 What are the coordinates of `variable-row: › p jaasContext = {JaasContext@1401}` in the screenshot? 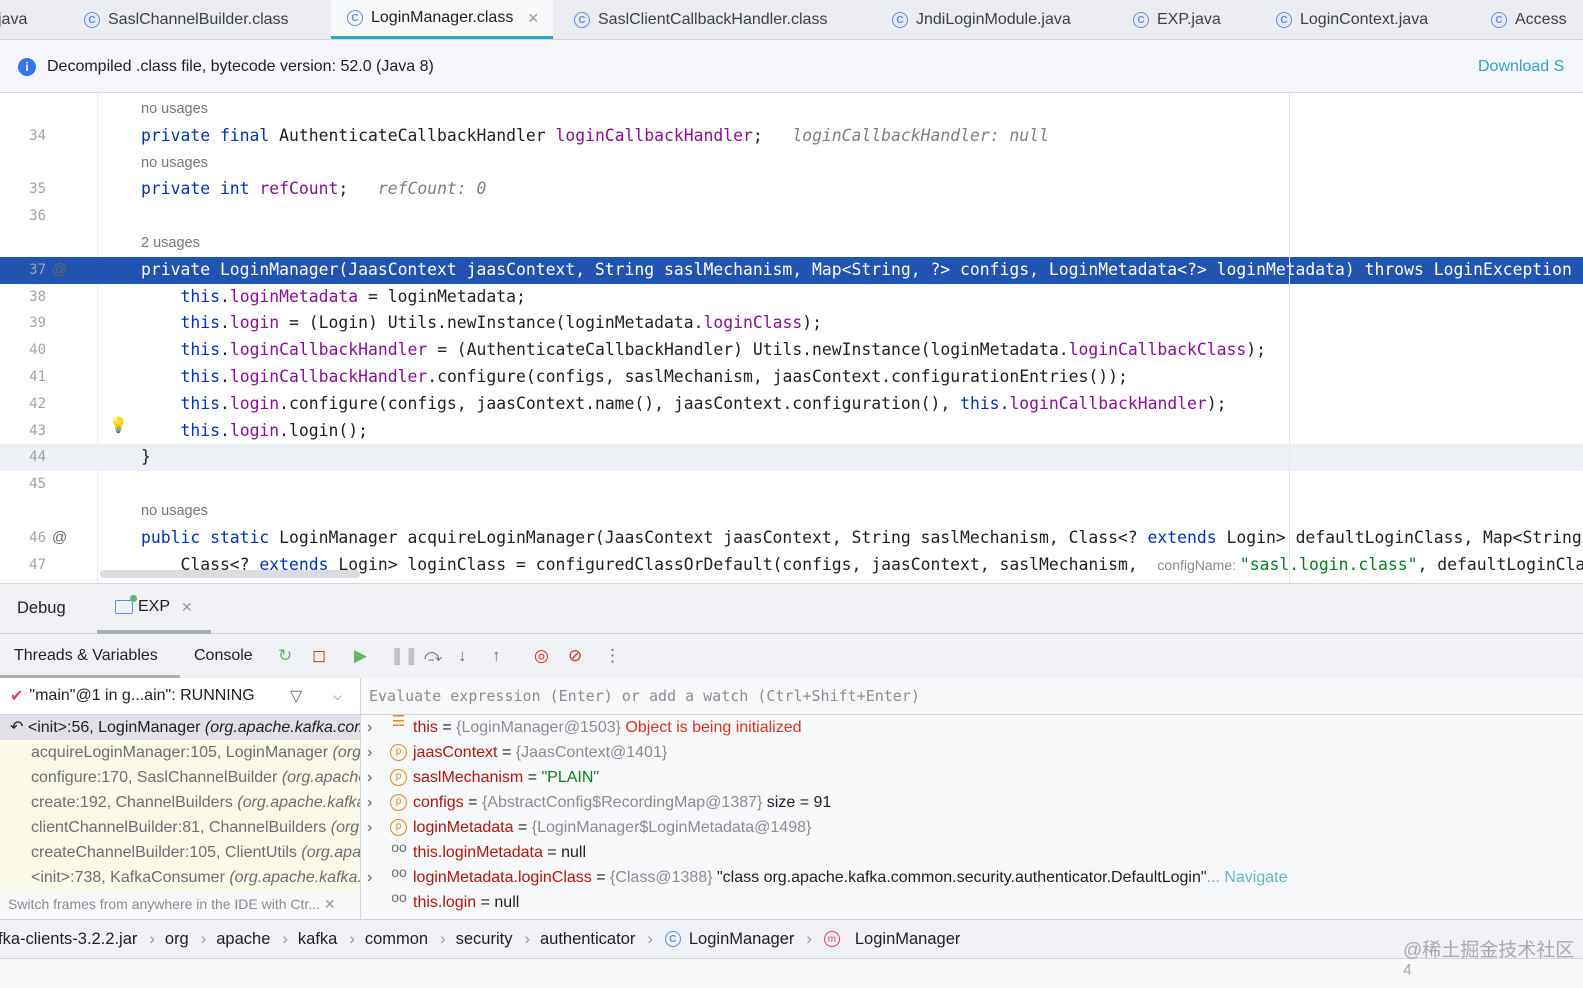 It's located at (972, 752).